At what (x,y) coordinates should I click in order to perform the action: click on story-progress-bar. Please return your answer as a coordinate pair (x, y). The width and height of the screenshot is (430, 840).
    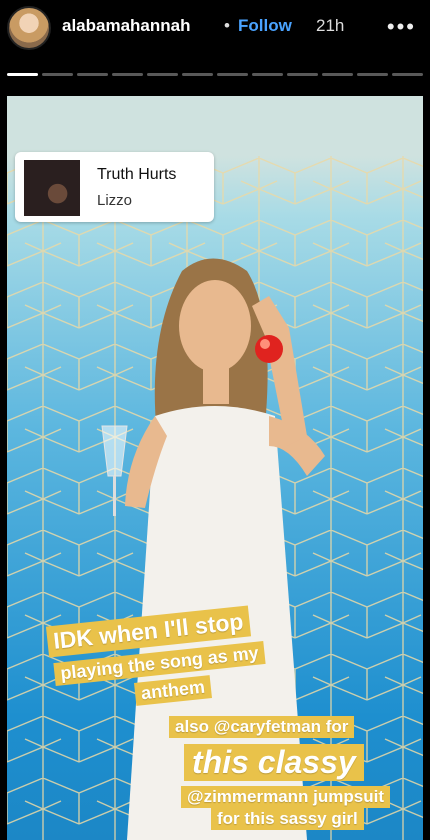
    Looking at the image, I should click on (215, 74).